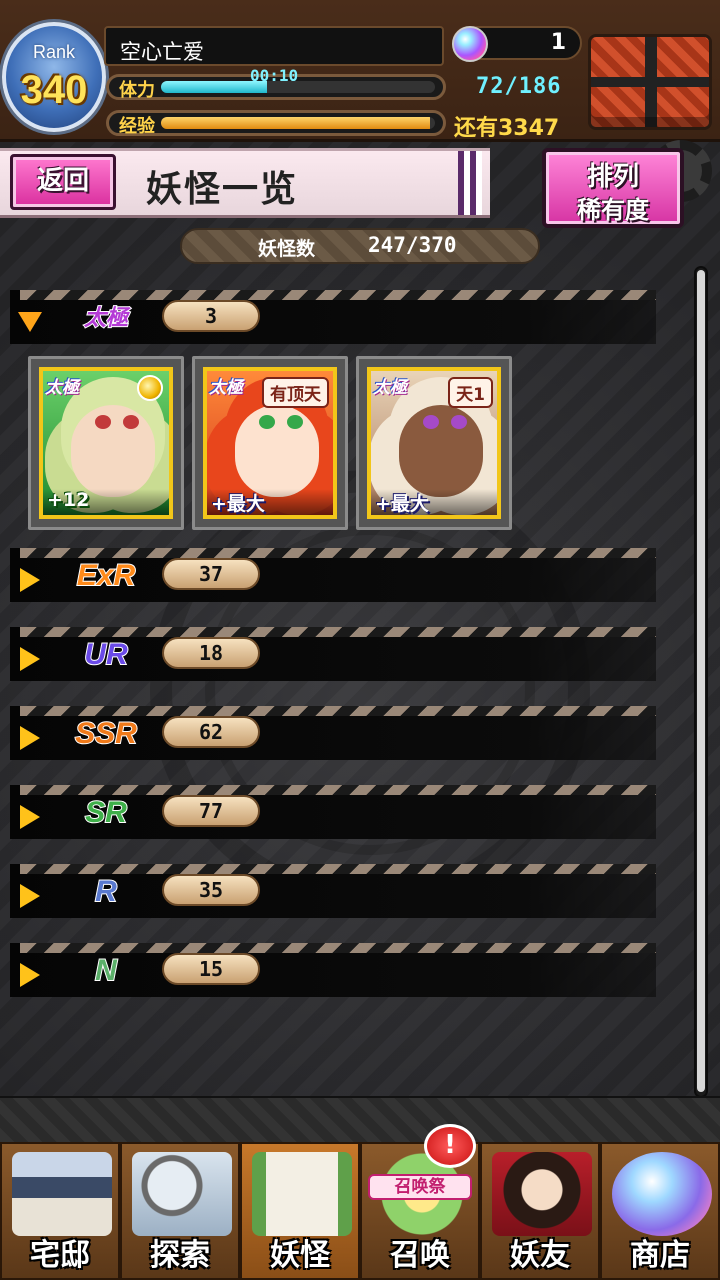 Image resolution: width=720 pixels, height=1280 pixels. What do you see at coordinates (211, 574) in the screenshot?
I see `rarity-count: 37` at bounding box center [211, 574].